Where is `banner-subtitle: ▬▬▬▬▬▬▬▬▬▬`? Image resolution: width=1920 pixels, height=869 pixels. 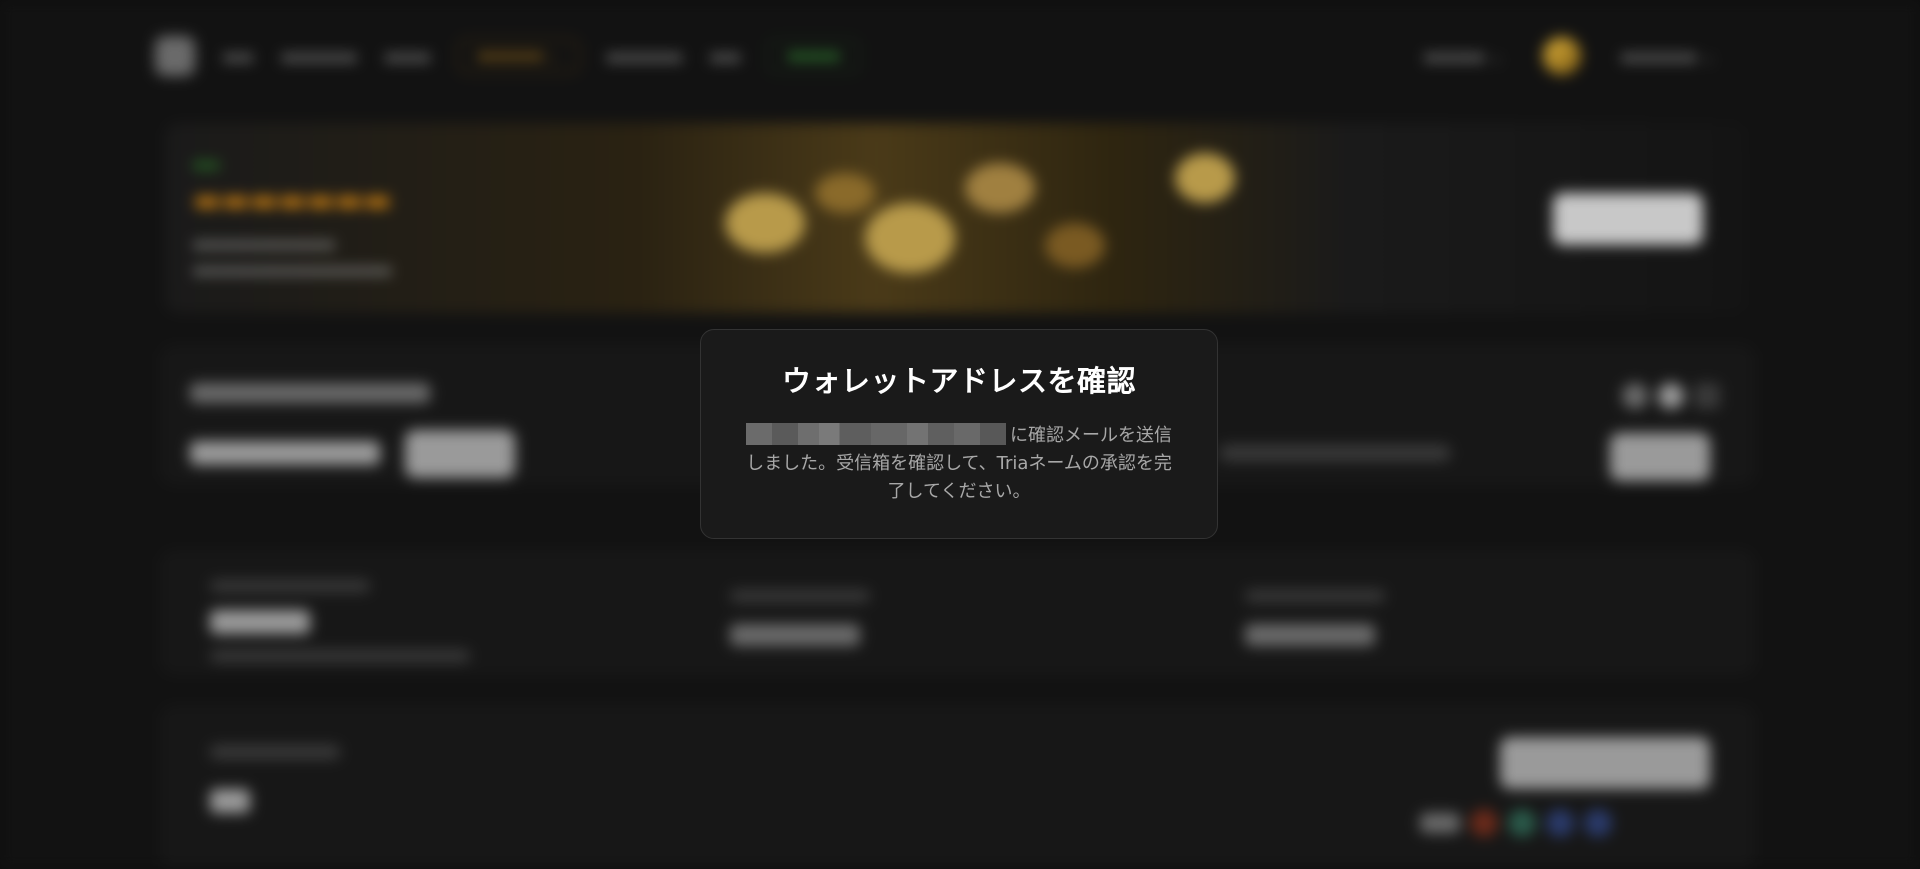 banner-subtitle: ▬▬▬▬▬▬▬▬▬▬ is located at coordinates (264, 244).